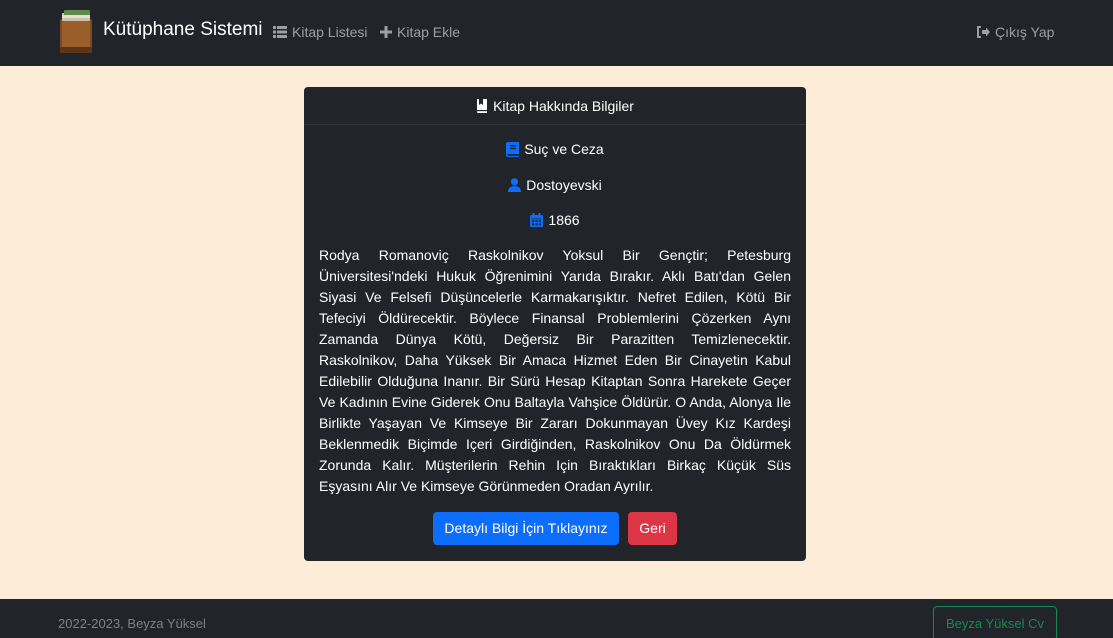 The width and height of the screenshot is (1113, 638). I want to click on detail-info-button: Detaylı Bilgi İçin Tıklayınız, so click(526, 528).